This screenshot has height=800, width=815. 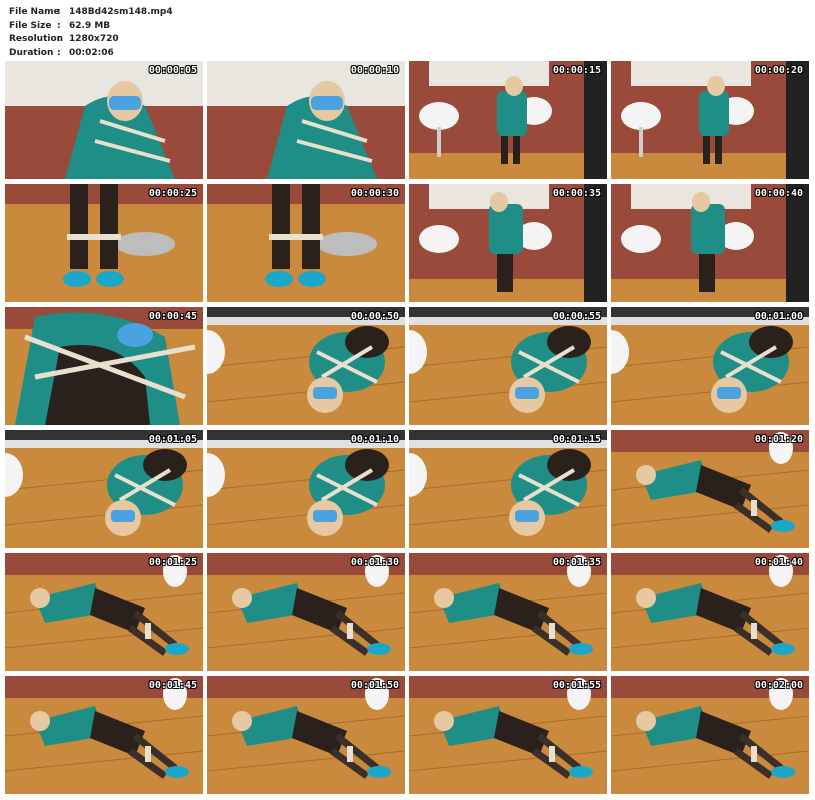 I want to click on thumbnail-timestamp: 00:00:50, so click(x=374, y=316).